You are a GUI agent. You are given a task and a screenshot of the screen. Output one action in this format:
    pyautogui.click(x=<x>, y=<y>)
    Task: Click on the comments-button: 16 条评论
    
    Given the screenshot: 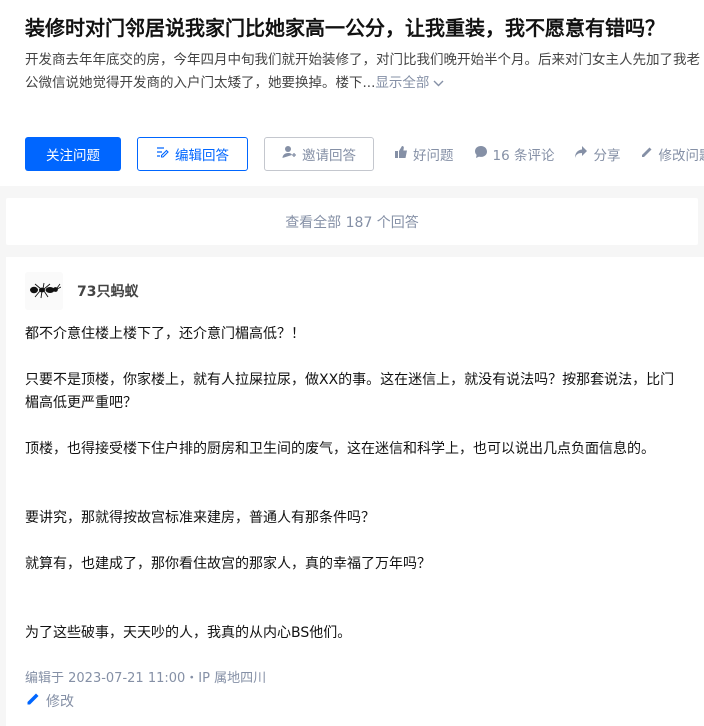 What is the action you would take?
    pyautogui.click(x=514, y=154)
    